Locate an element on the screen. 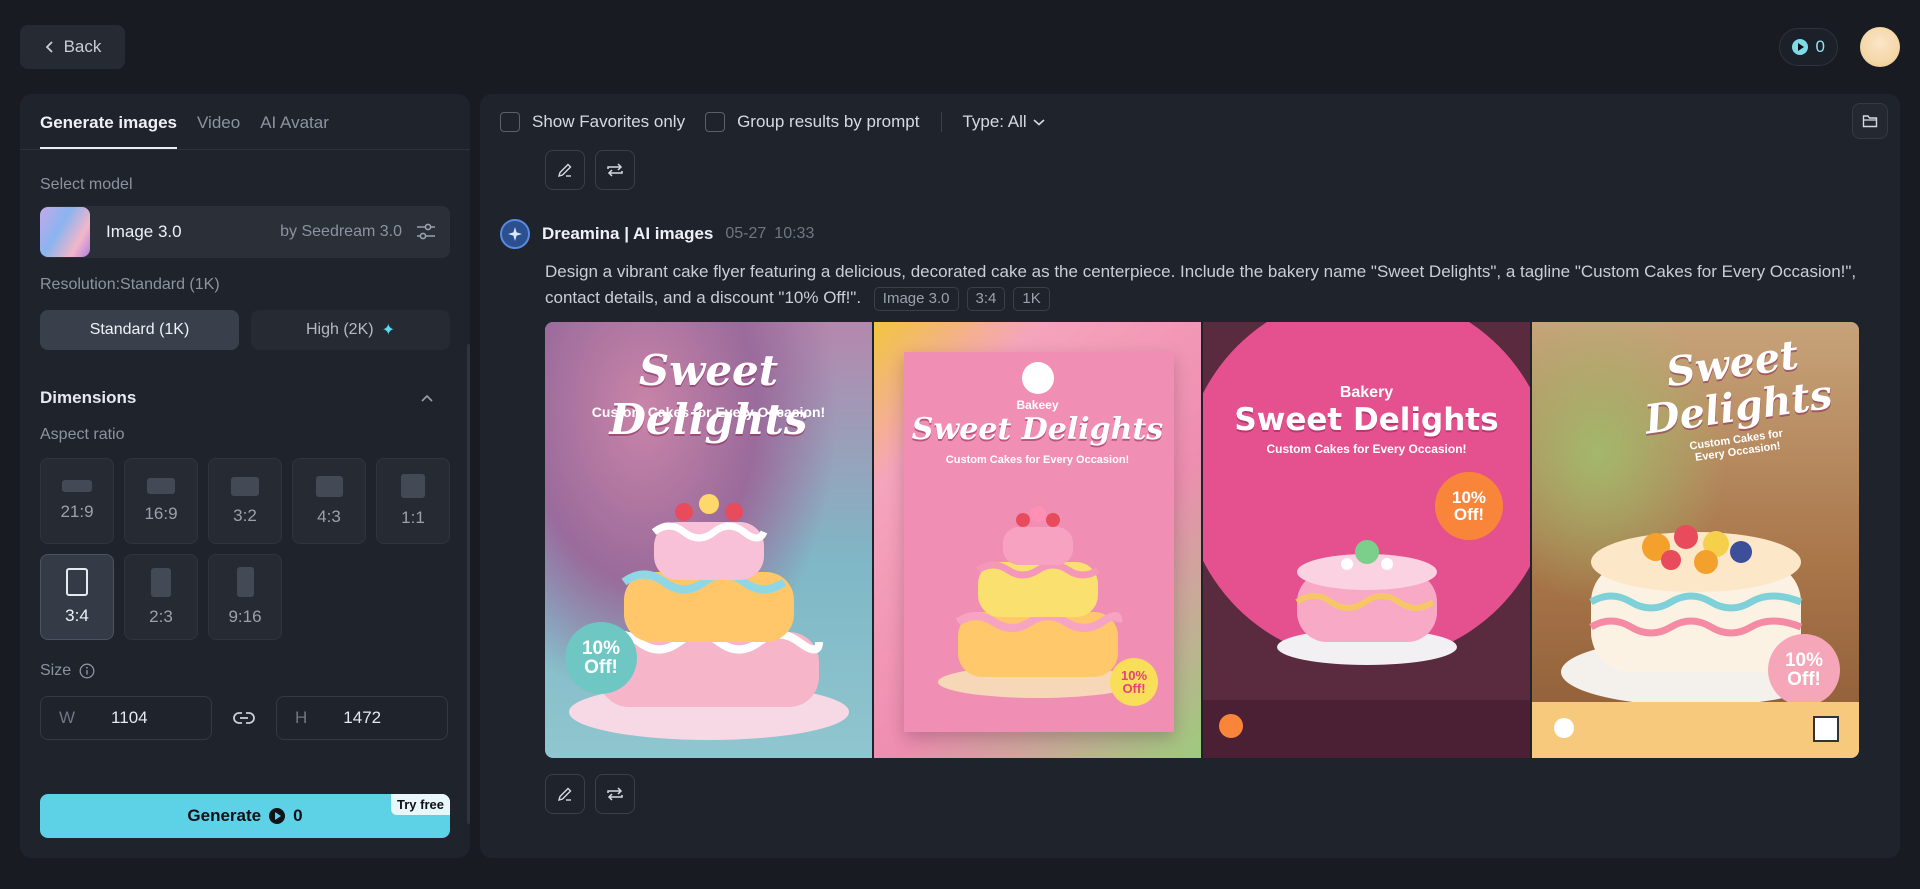 This screenshot has height=889, width=1920. ratio-label: 3:4 is located at coordinates (77, 615).